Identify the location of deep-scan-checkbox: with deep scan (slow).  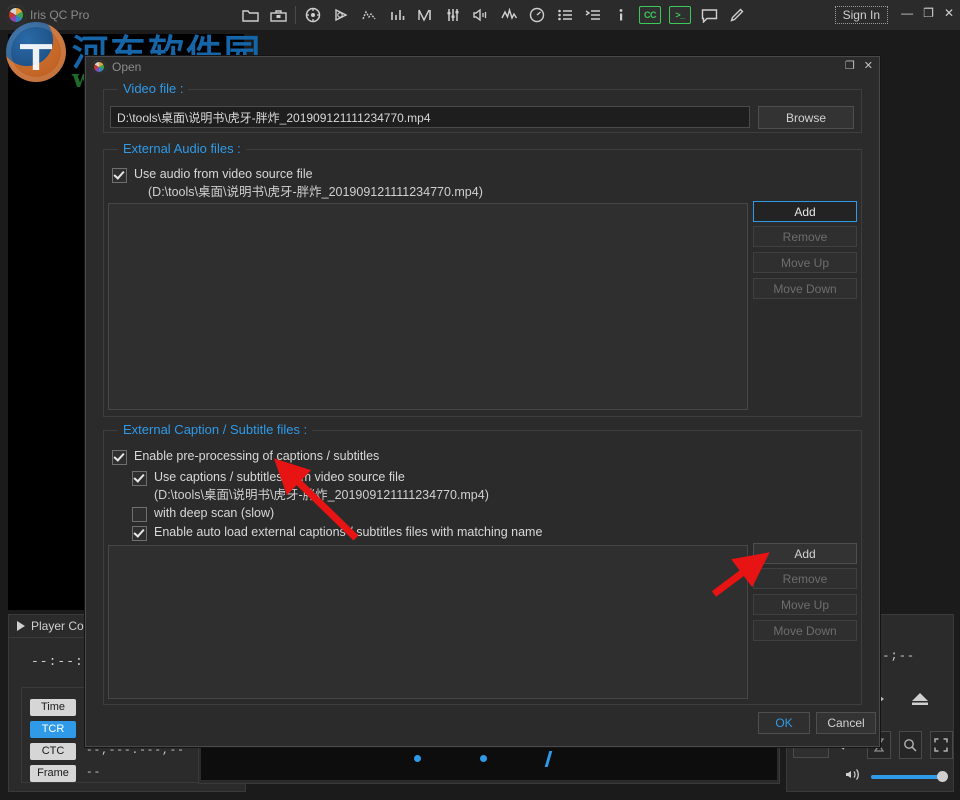
(203, 514).